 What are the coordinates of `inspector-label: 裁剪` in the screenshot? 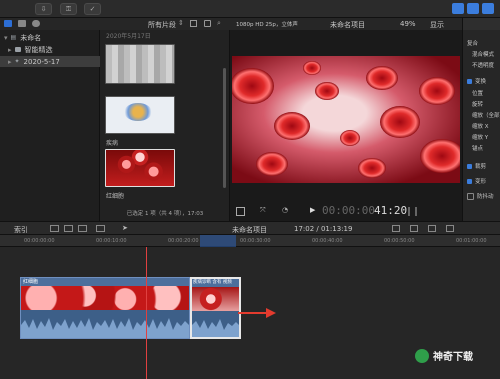 It's located at (481, 167).